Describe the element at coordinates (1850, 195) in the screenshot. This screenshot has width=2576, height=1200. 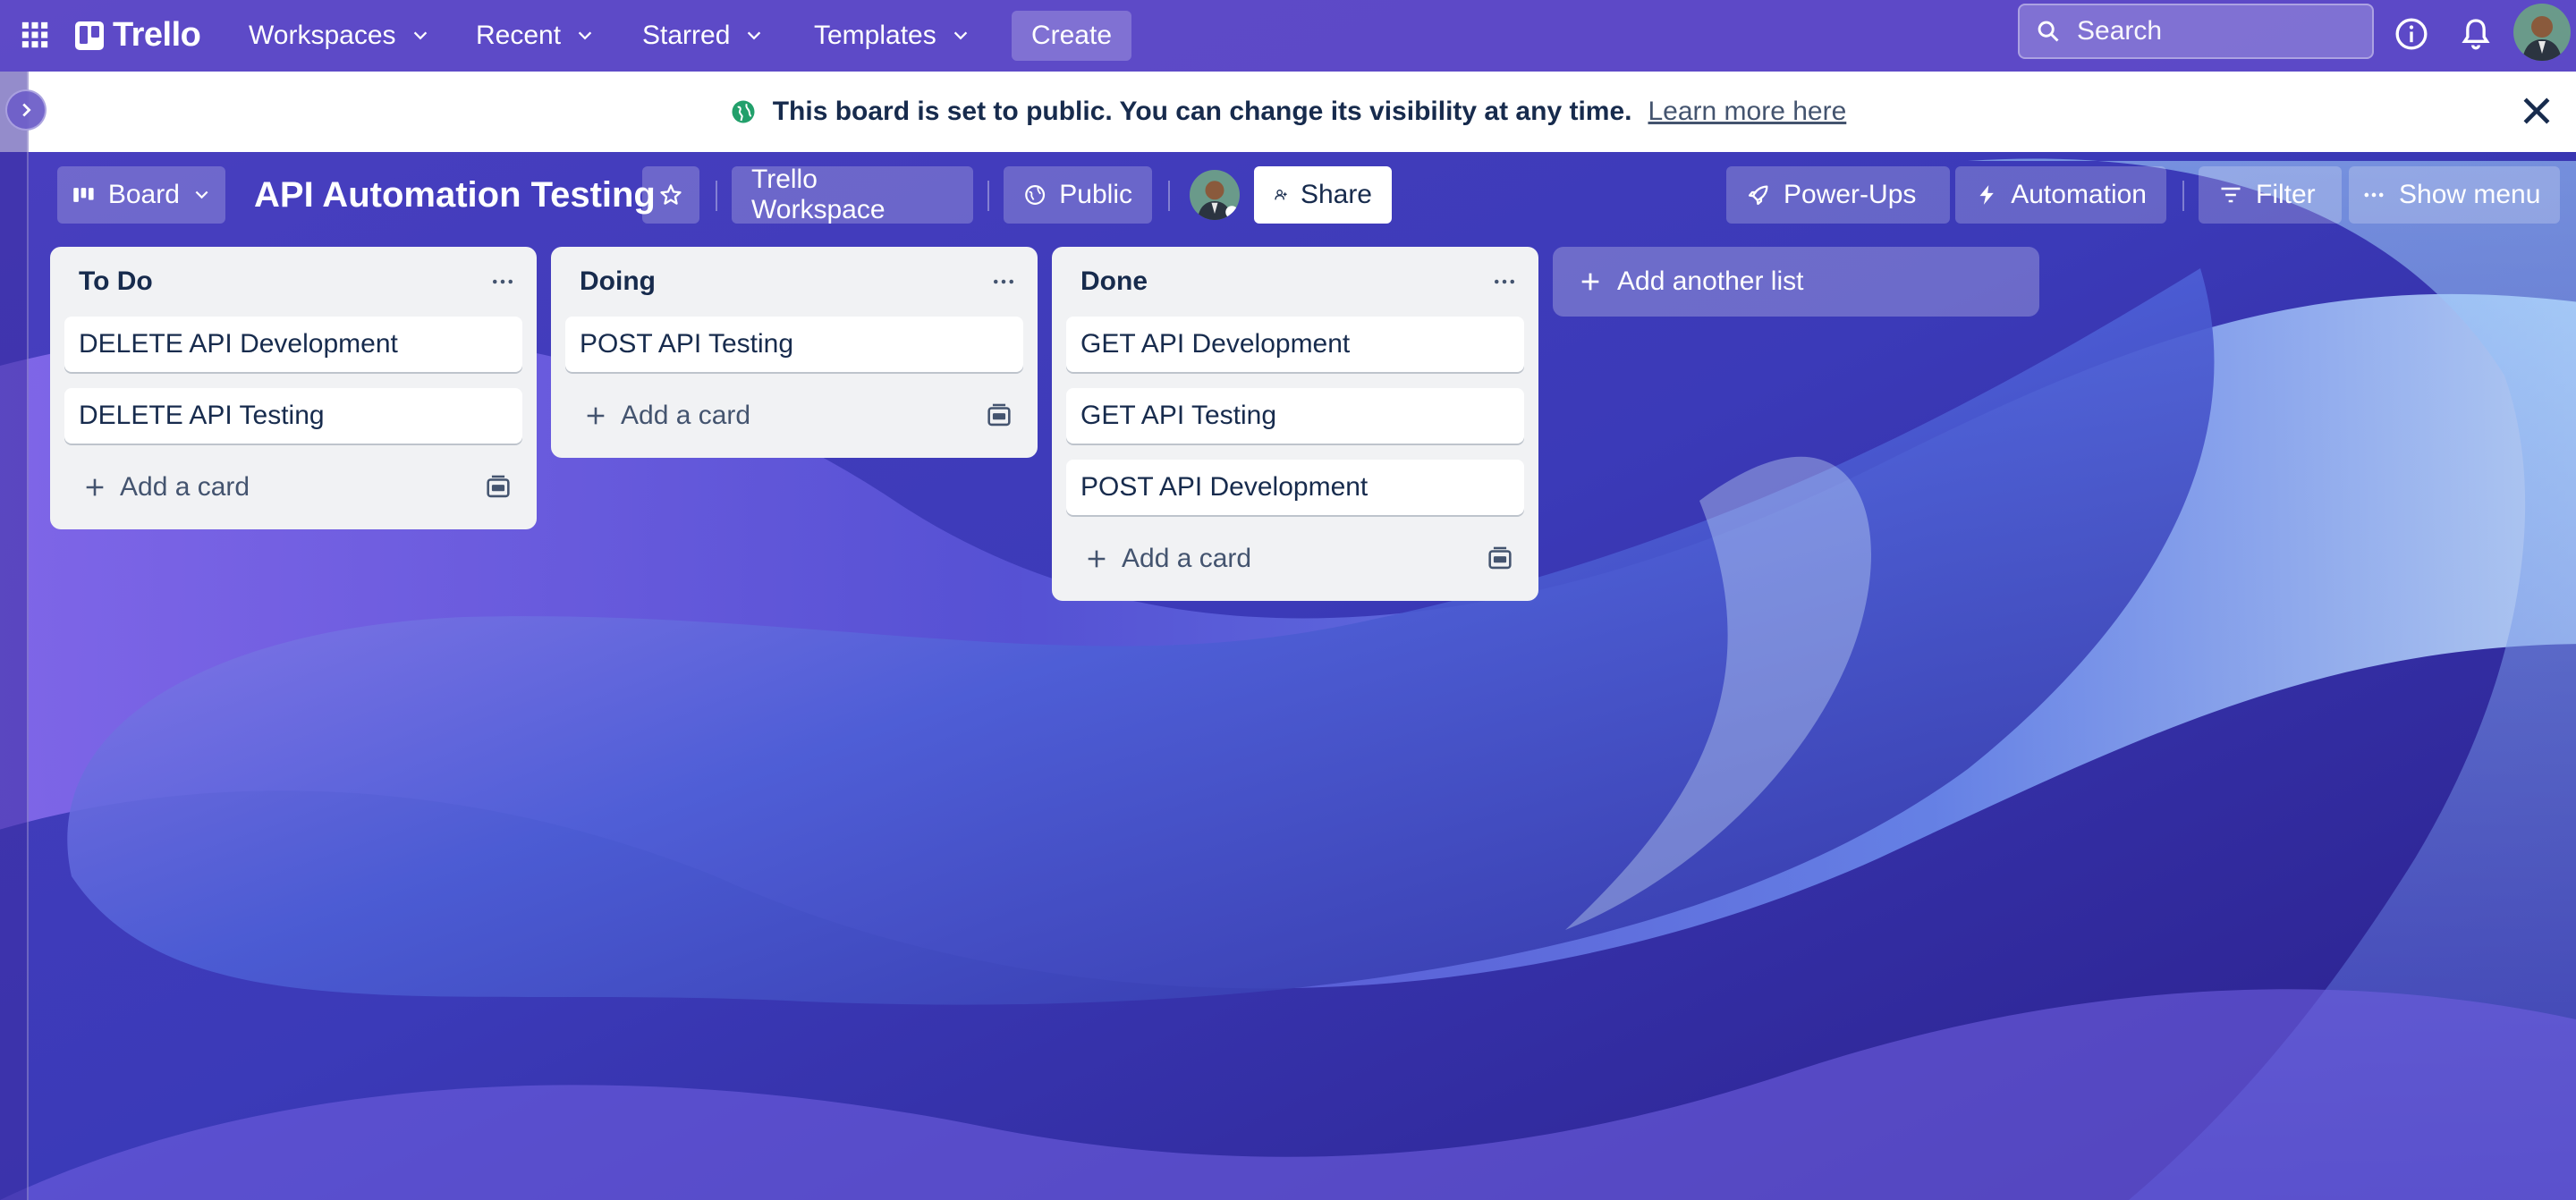
I see `power-ups-label: Power-Ups` at that location.